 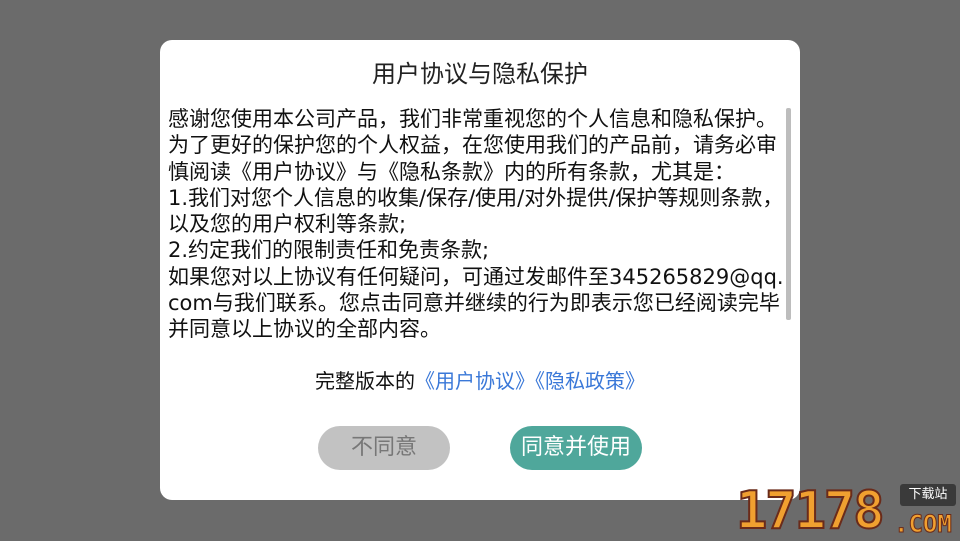 I want to click on watermark-number: 17178, so click(x=810, y=511).